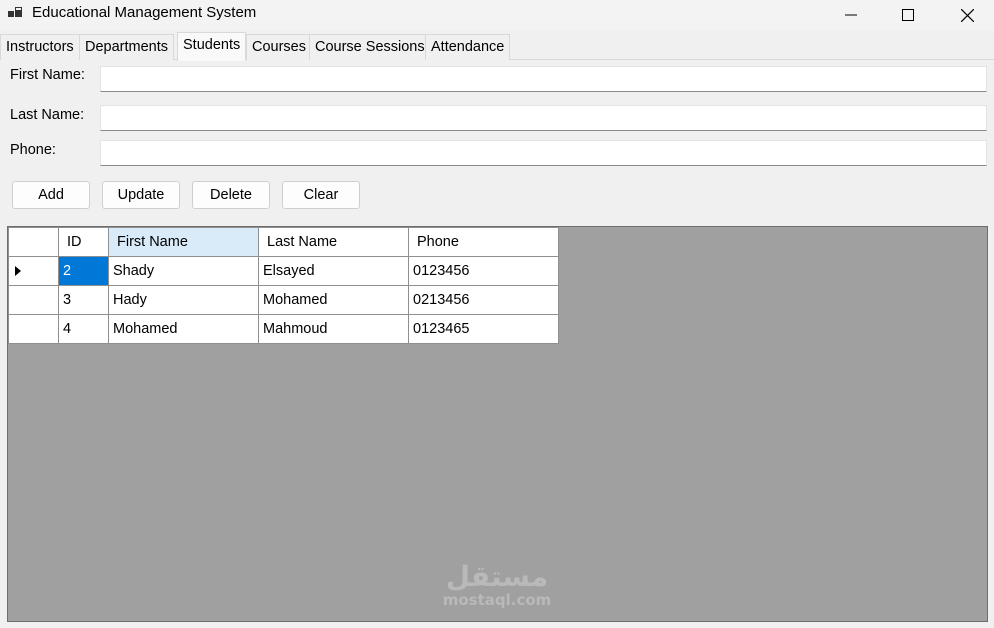 The image size is (994, 628). Describe the element at coordinates (40, 47) in the screenshot. I see `tab-instructors: Instructors` at that location.